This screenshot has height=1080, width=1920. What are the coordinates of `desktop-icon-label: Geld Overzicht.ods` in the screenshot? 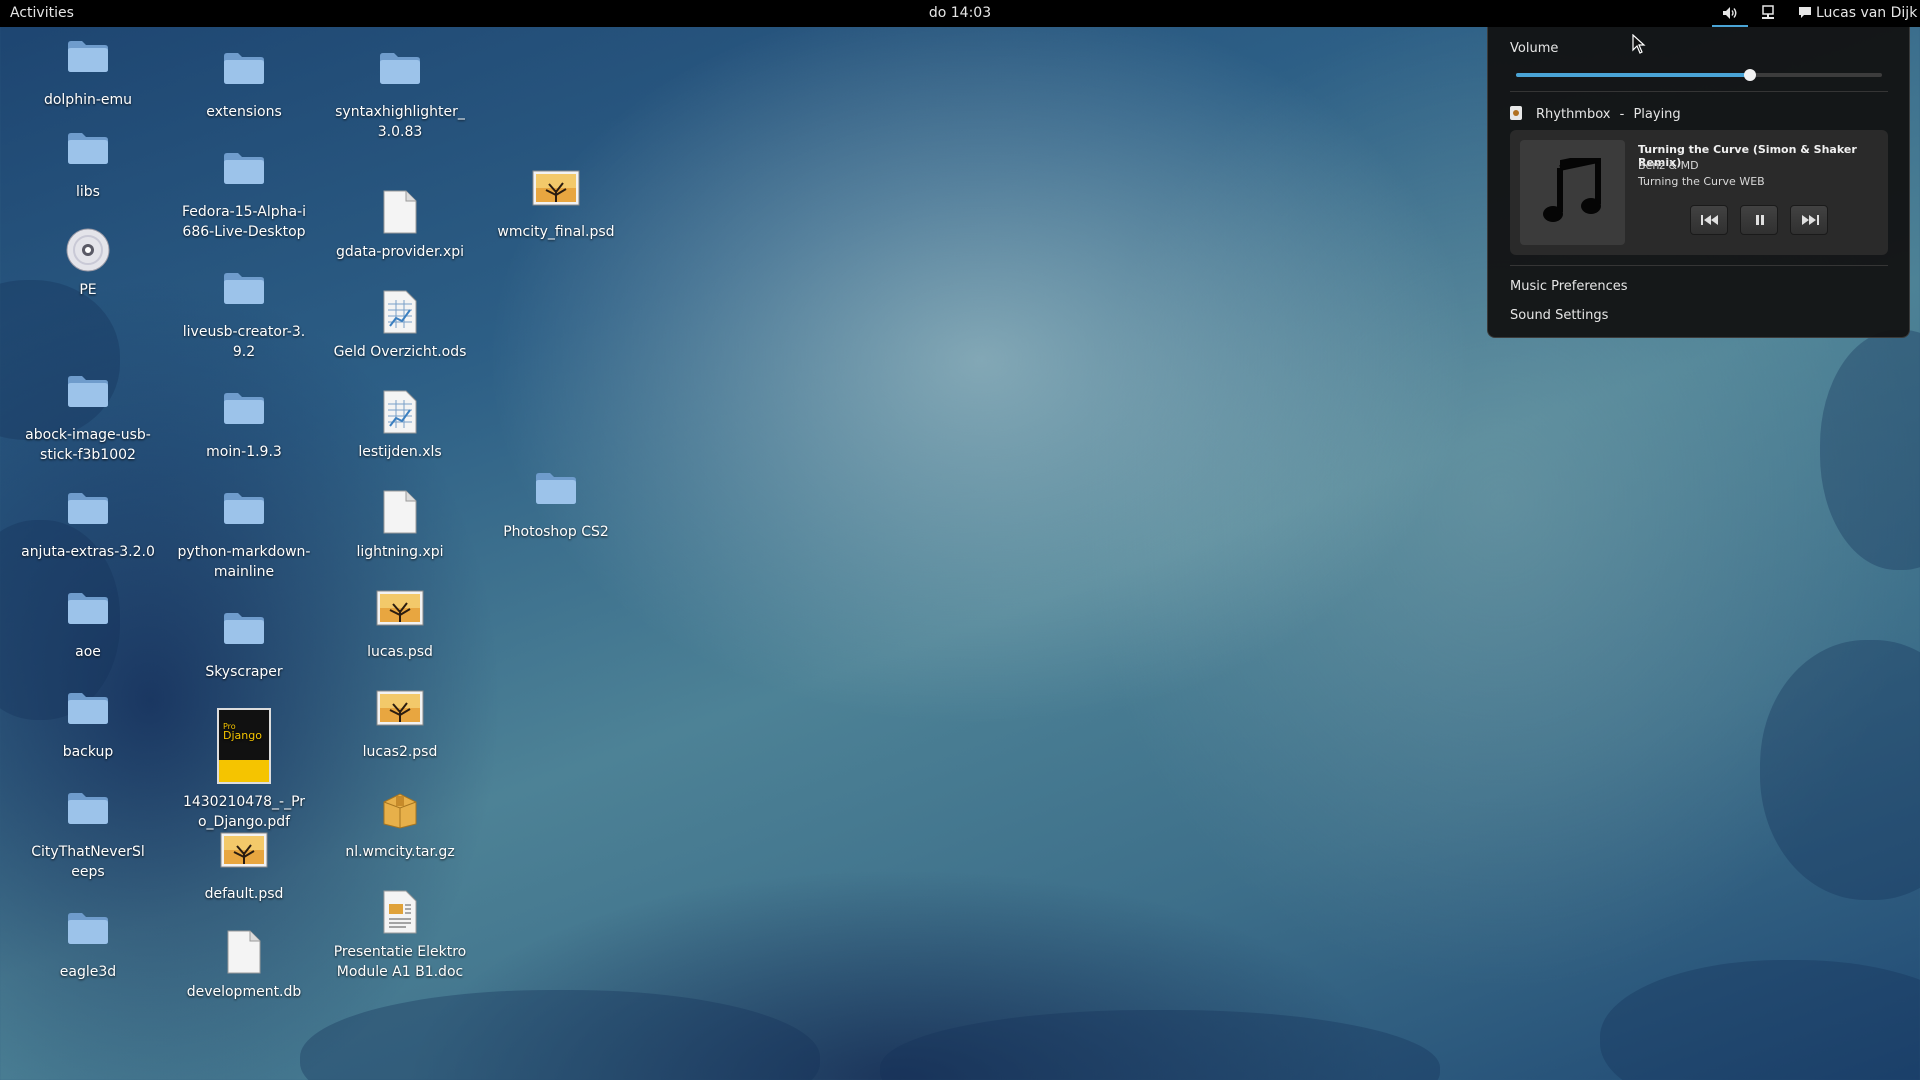 It's located at (400, 352).